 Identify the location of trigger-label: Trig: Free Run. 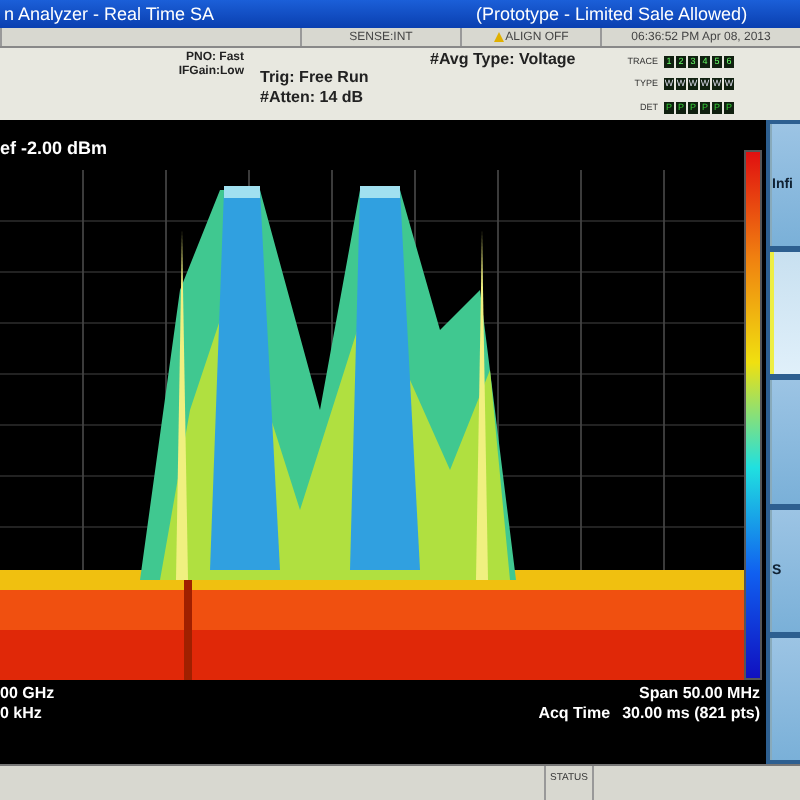
(314, 78).